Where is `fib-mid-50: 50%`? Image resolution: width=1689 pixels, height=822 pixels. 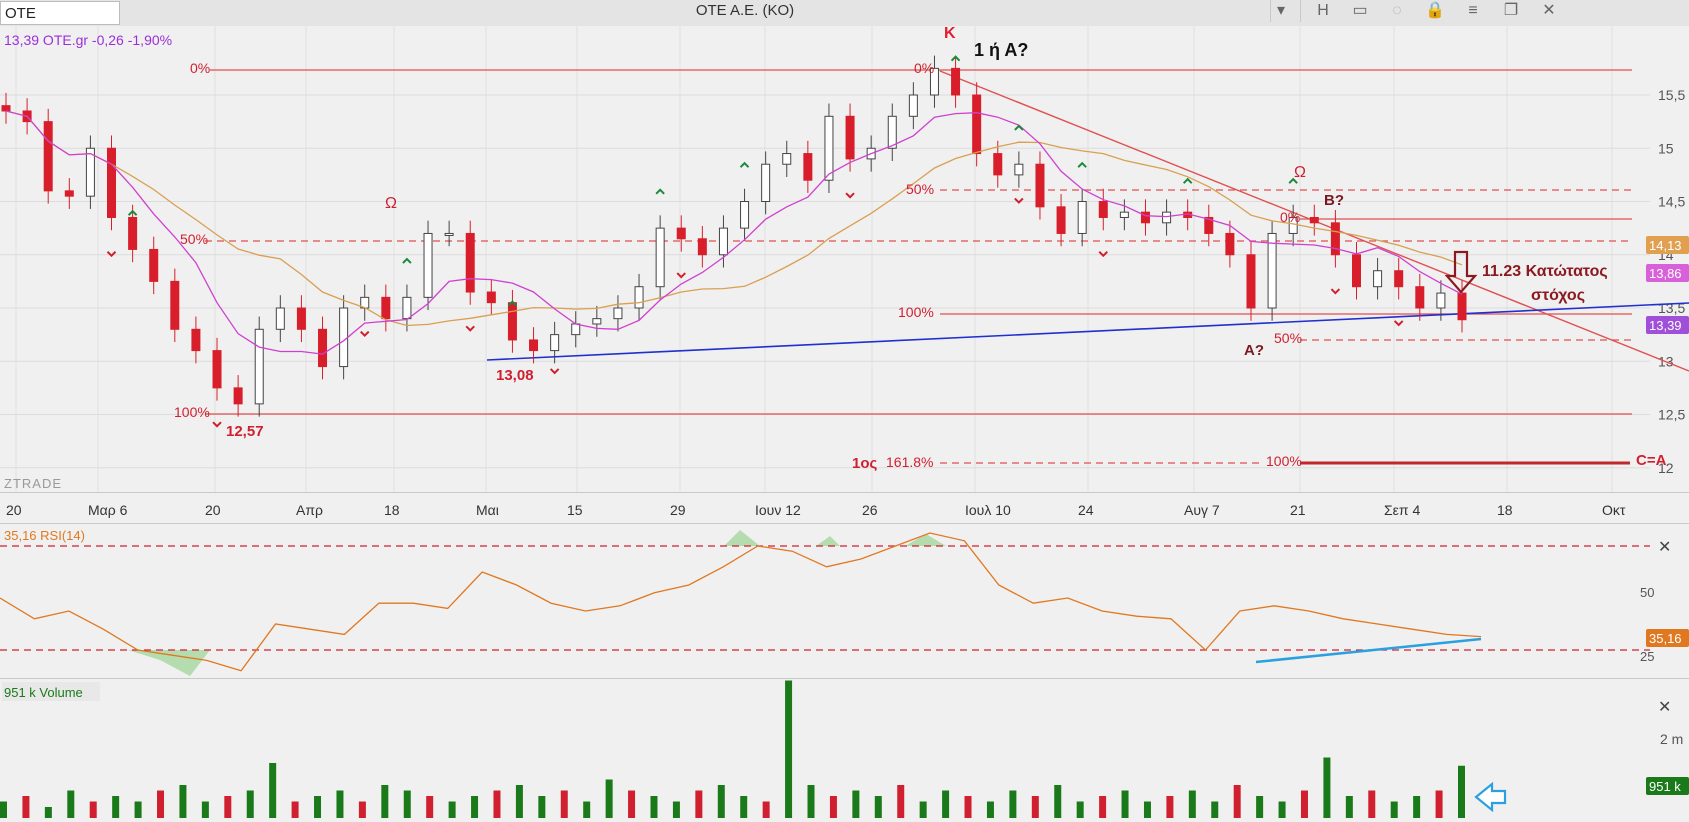 fib-mid-50: 50% is located at coordinates (920, 189).